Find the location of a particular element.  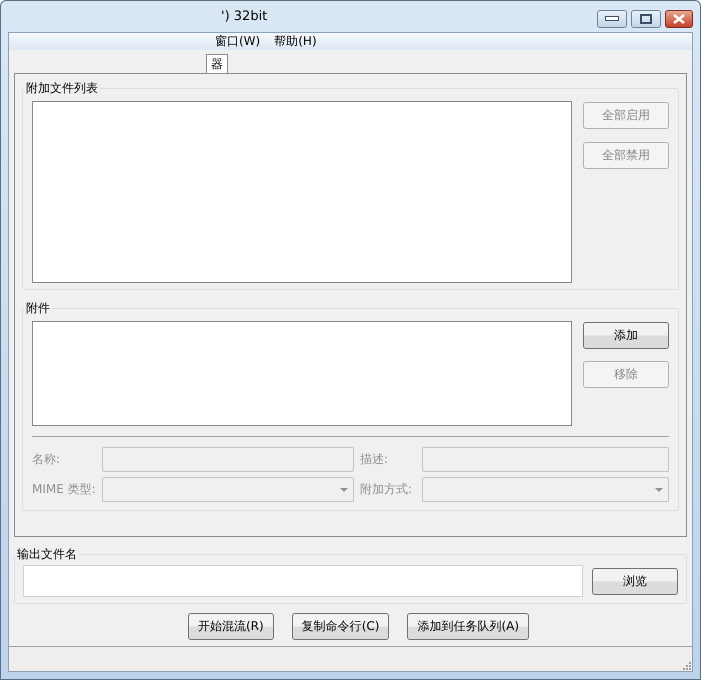

close-button is located at coordinates (679, 19).